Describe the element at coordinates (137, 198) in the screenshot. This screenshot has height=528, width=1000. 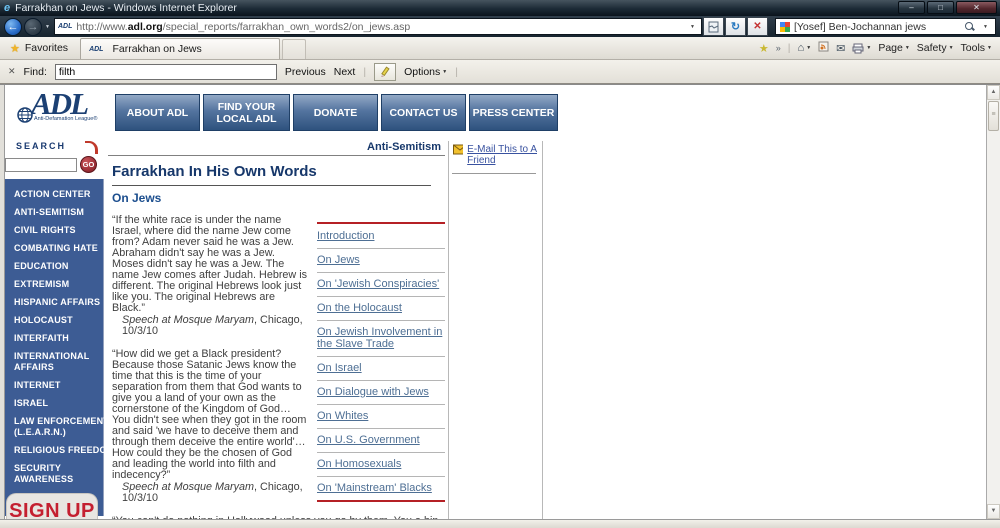
I see `page-subtitle: On Jews` at that location.